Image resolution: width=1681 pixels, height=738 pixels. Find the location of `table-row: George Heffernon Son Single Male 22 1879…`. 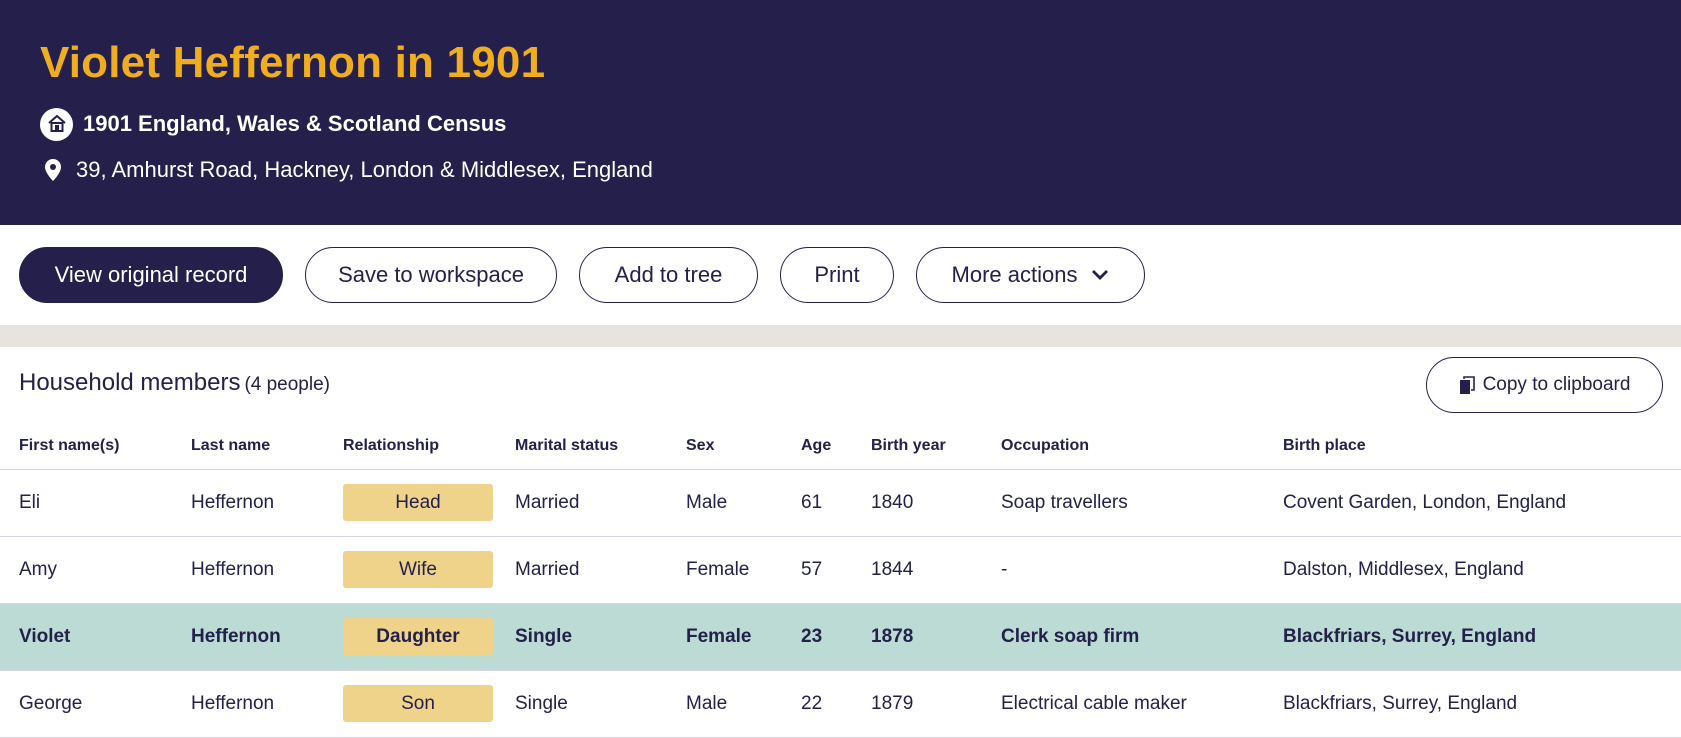

table-row: George Heffernon Son Single Male 22 1879… is located at coordinates (840, 704).